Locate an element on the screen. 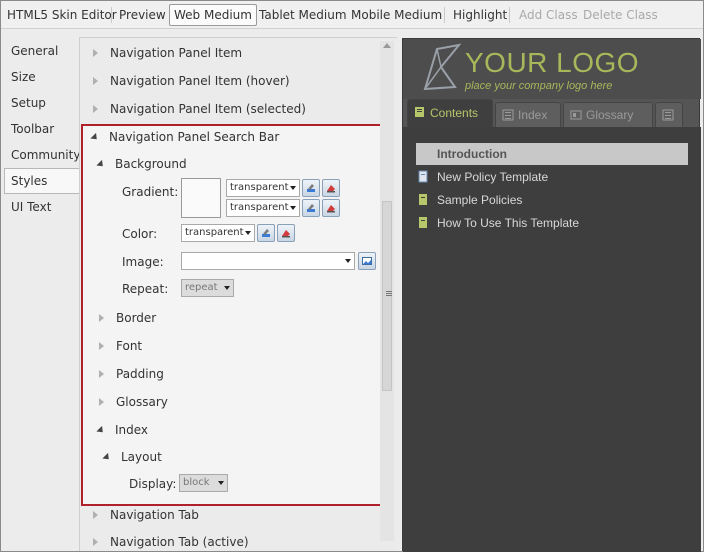 The height and width of the screenshot is (552, 704). tab-label: Glossary is located at coordinates (610, 115).